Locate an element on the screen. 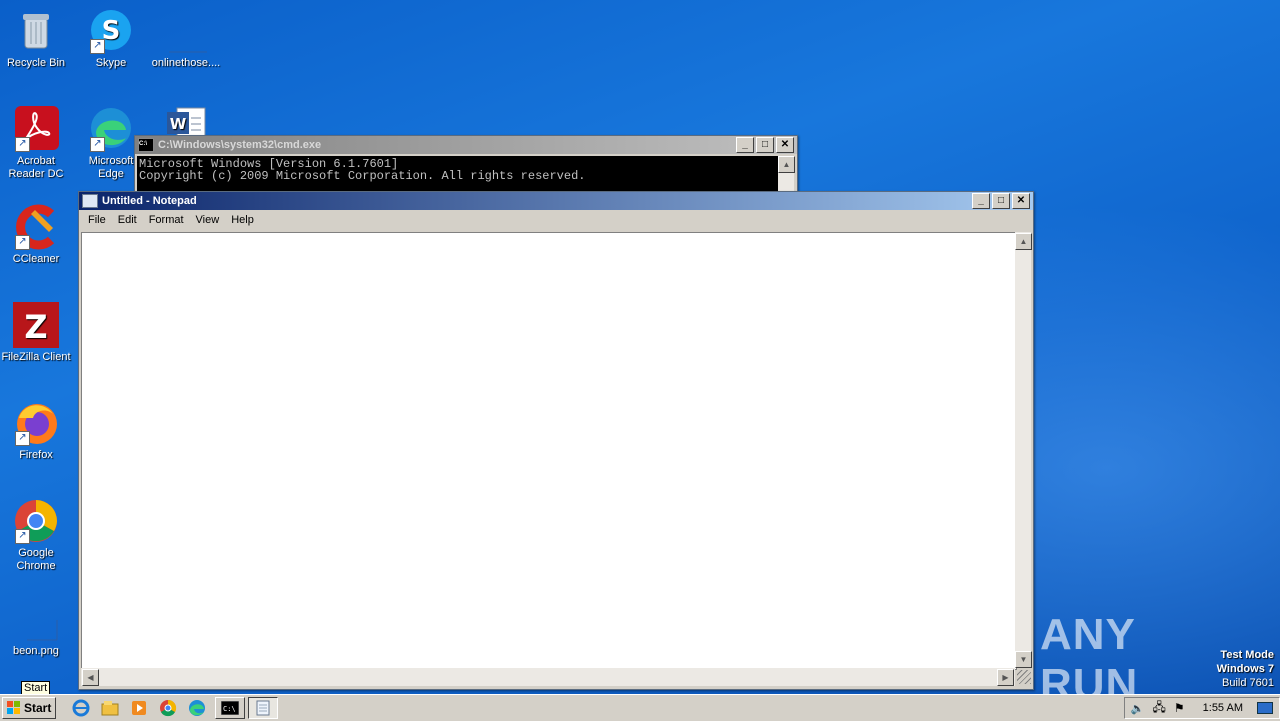 Image resolution: width=1280 pixels, height=721 pixels. notepad-close-button: ✕ is located at coordinates (1021, 201).